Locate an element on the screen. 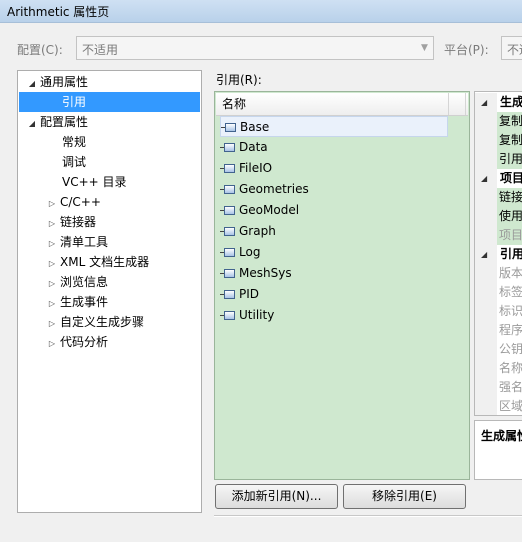 The image size is (522, 542). tree-item-label: 生成事件 is located at coordinates (84, 302).